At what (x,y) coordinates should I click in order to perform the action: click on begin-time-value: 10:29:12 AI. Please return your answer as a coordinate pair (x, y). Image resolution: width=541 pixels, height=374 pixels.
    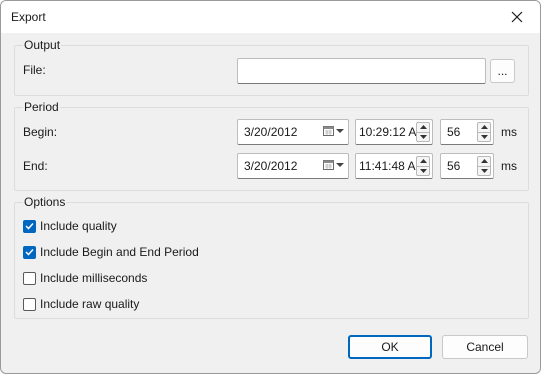
    Looking at the image, I should click on (387, 132).